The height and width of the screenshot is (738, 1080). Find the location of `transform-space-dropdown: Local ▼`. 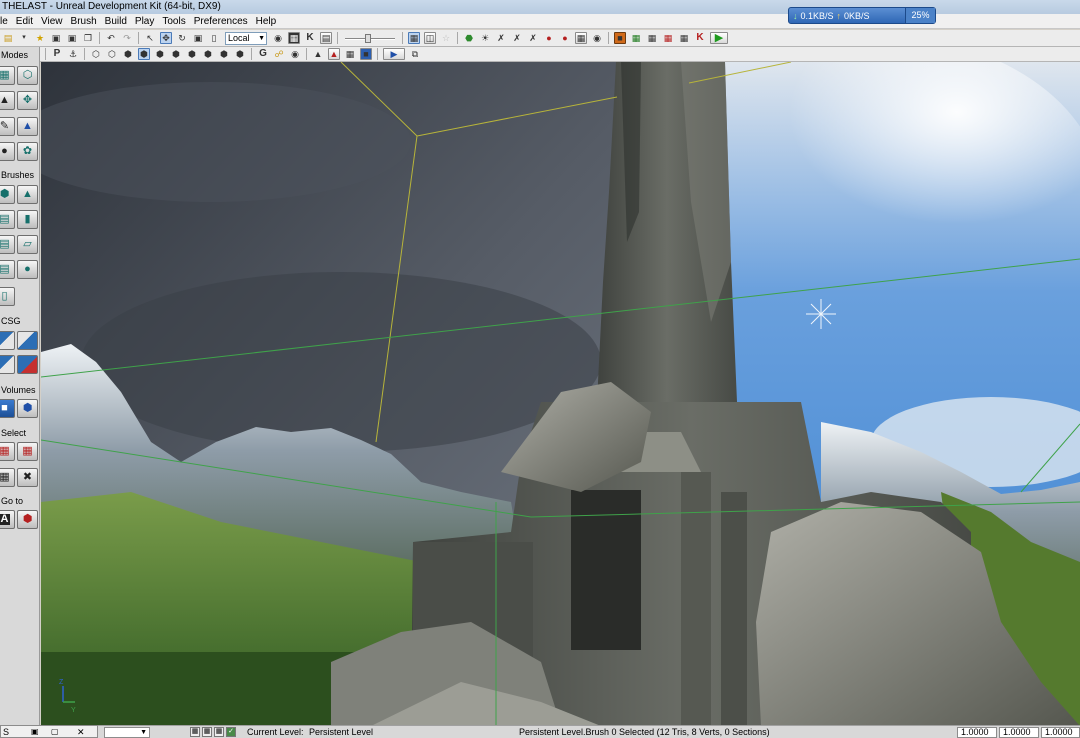

transform-space-dropdown: Local ▼ is located at coordinates (246, 38).